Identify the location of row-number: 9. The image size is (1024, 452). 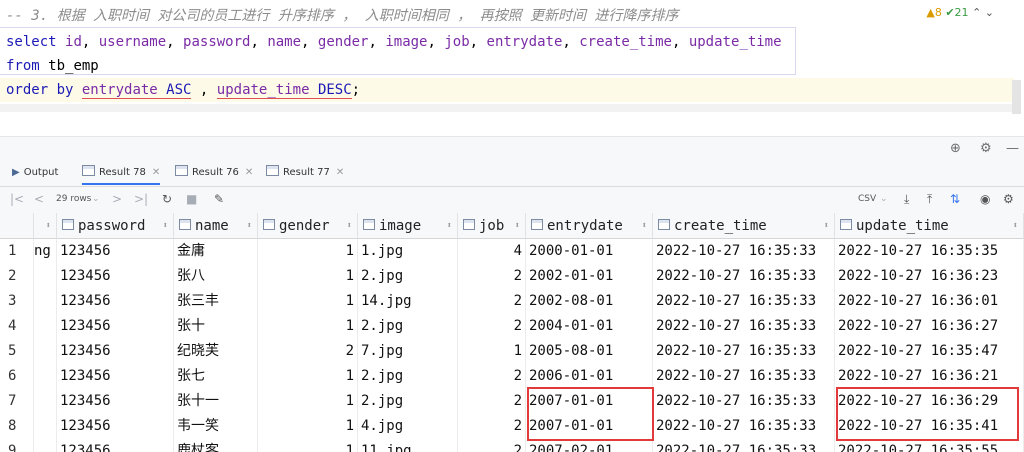
(17, 445).